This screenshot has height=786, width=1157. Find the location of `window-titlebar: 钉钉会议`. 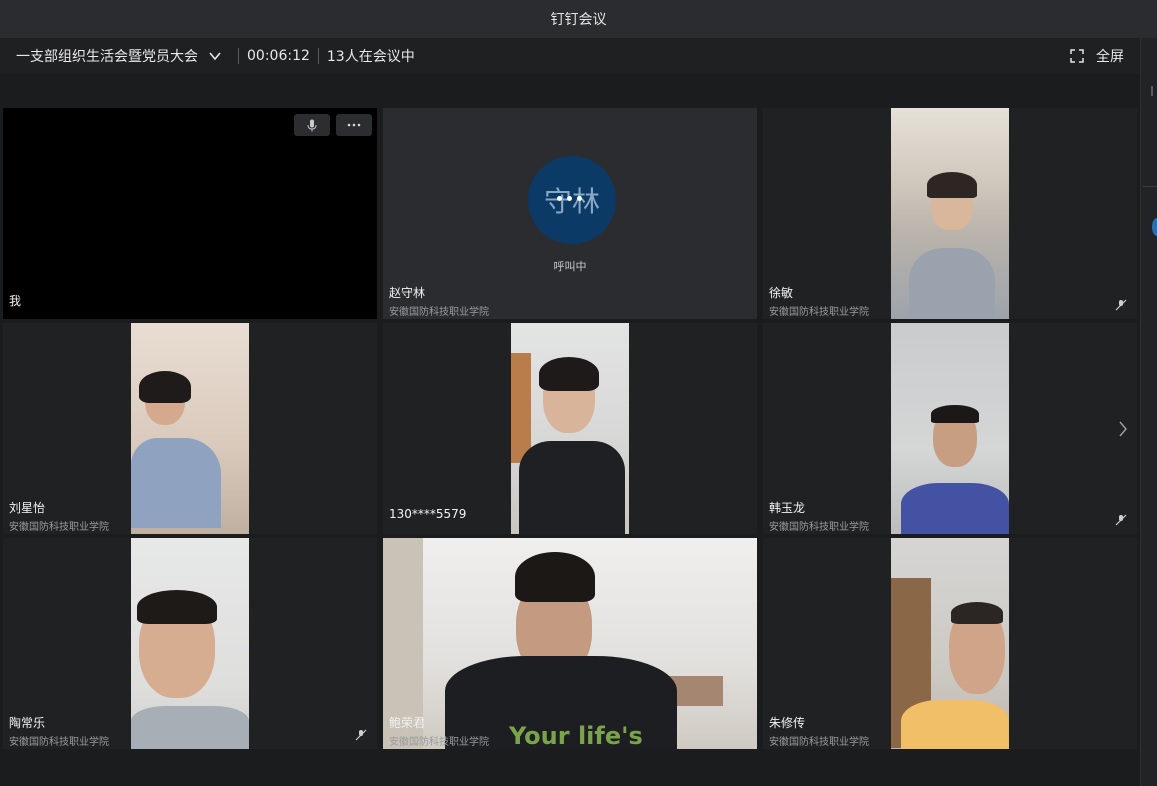

window-titlebar: 钉钉会议 is located at coordinates (578, 19).